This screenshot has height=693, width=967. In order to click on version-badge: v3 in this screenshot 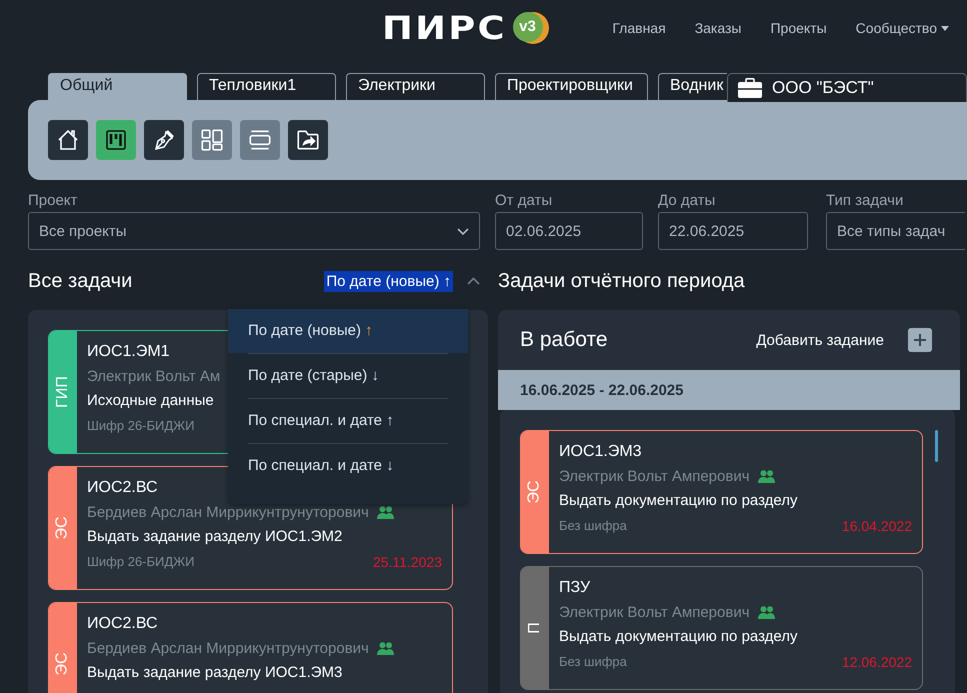, I will do `click(527, 27)`.